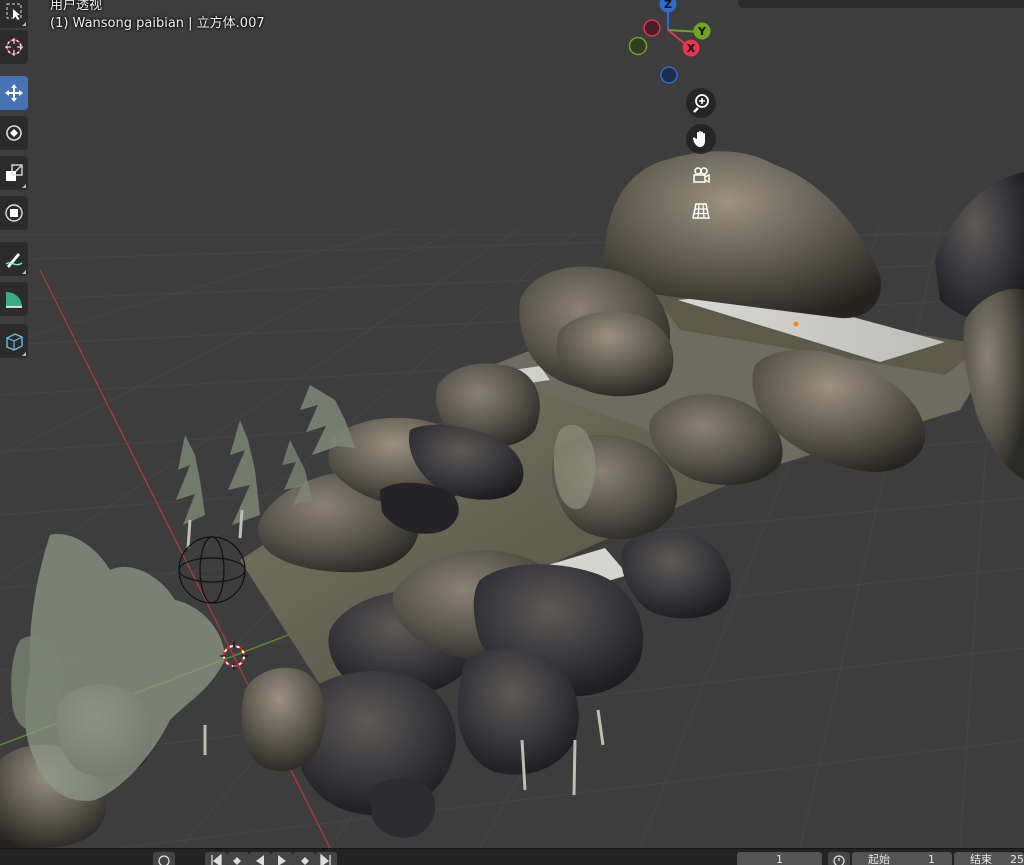 The height and width of the screenshot is (865, 1024). I want to click on pan-button, so click(701, 139).